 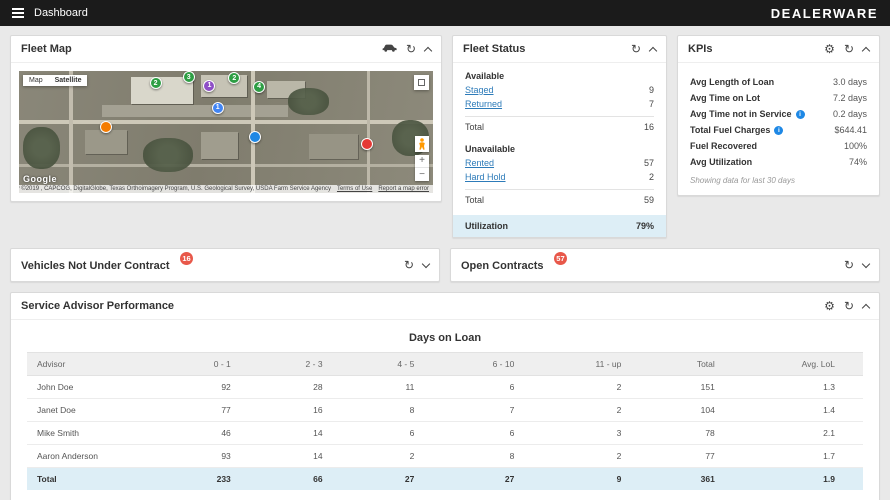 I want to click on kpis-footnote: Showing data for last 30 days, so click(x=742, y=180).